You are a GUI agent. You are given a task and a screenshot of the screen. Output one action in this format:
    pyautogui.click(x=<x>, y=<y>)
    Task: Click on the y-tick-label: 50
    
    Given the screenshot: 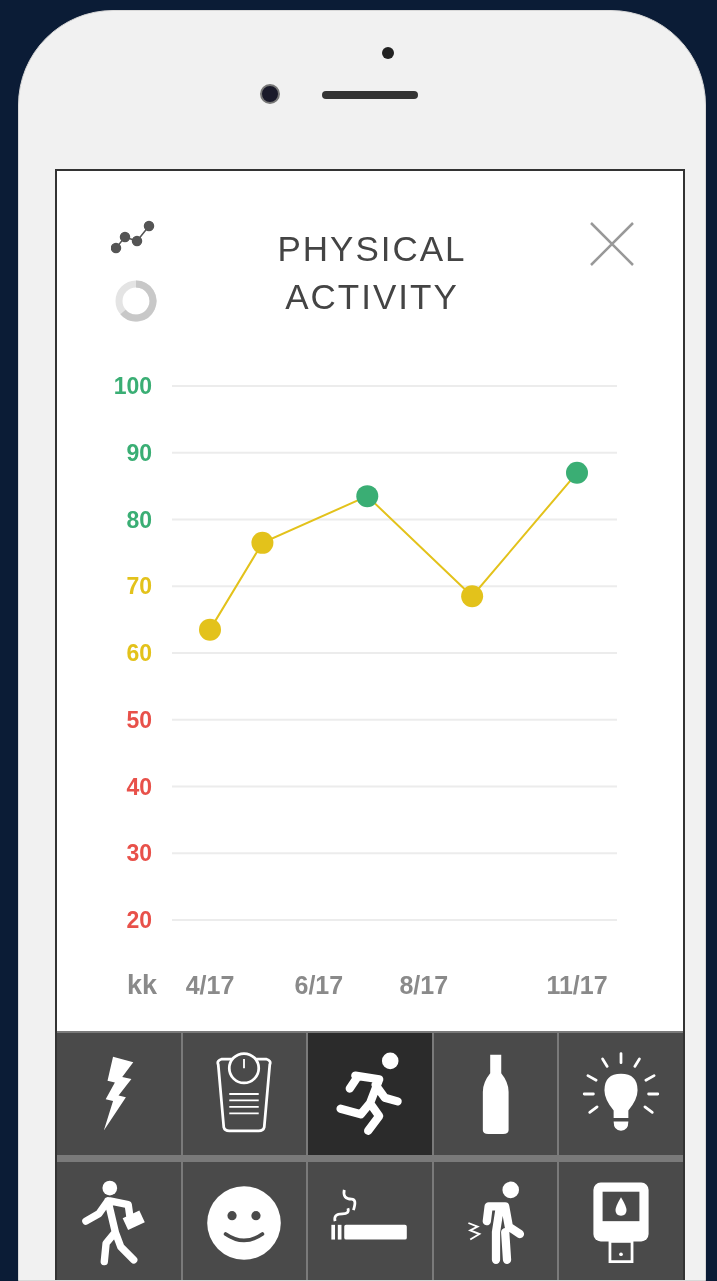 What is the action you would take?
    pyautogui.click(x=139, y=719)
    